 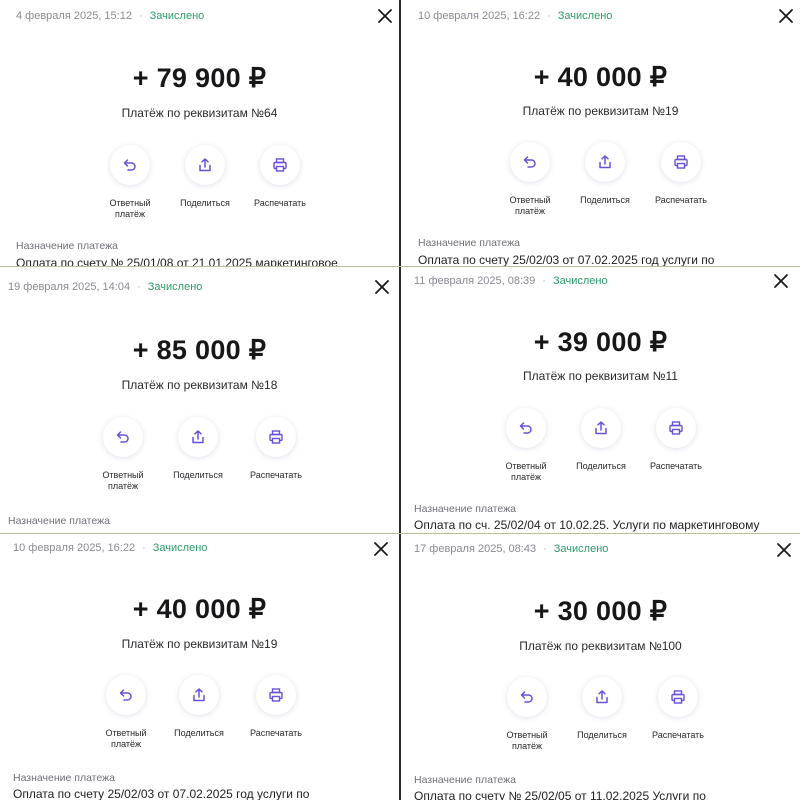 I want to click on payment-amount: + 39 000 ₽, so click(x=600, y=342).